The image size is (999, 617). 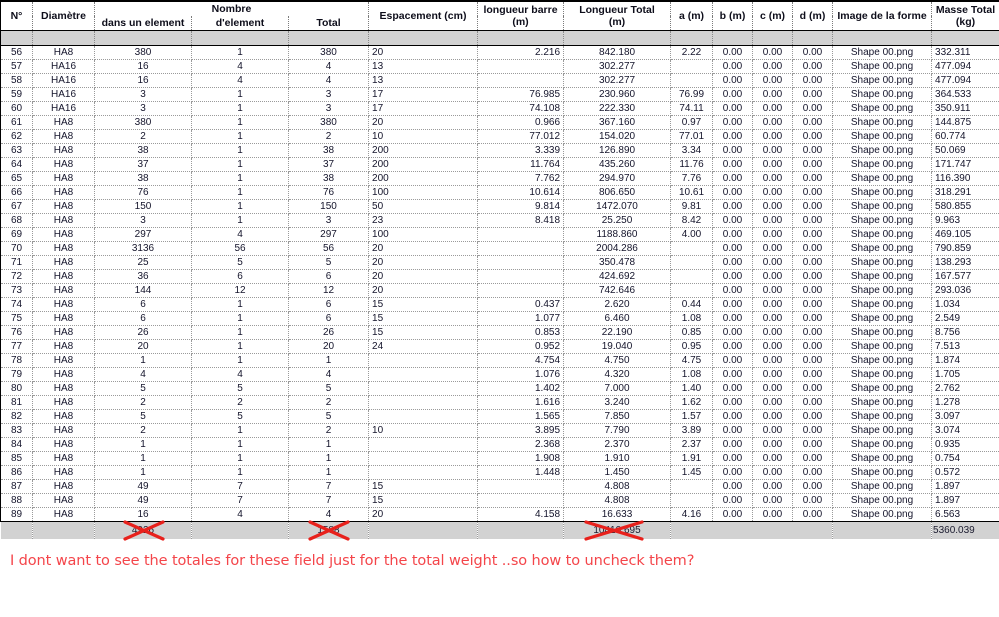 I want to click on cell-longueur-total: 1188.860, so click(x=617, y=235).